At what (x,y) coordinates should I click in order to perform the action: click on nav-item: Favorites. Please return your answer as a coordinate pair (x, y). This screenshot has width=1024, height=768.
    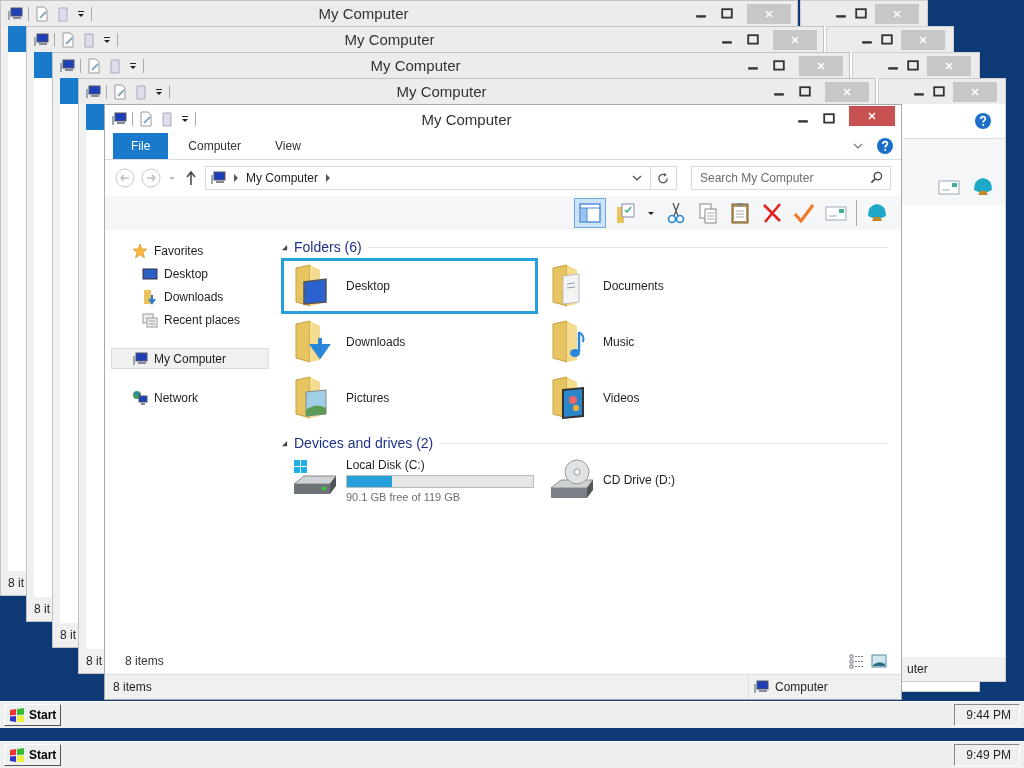
    Looking at the image, I should click on (190, 250).